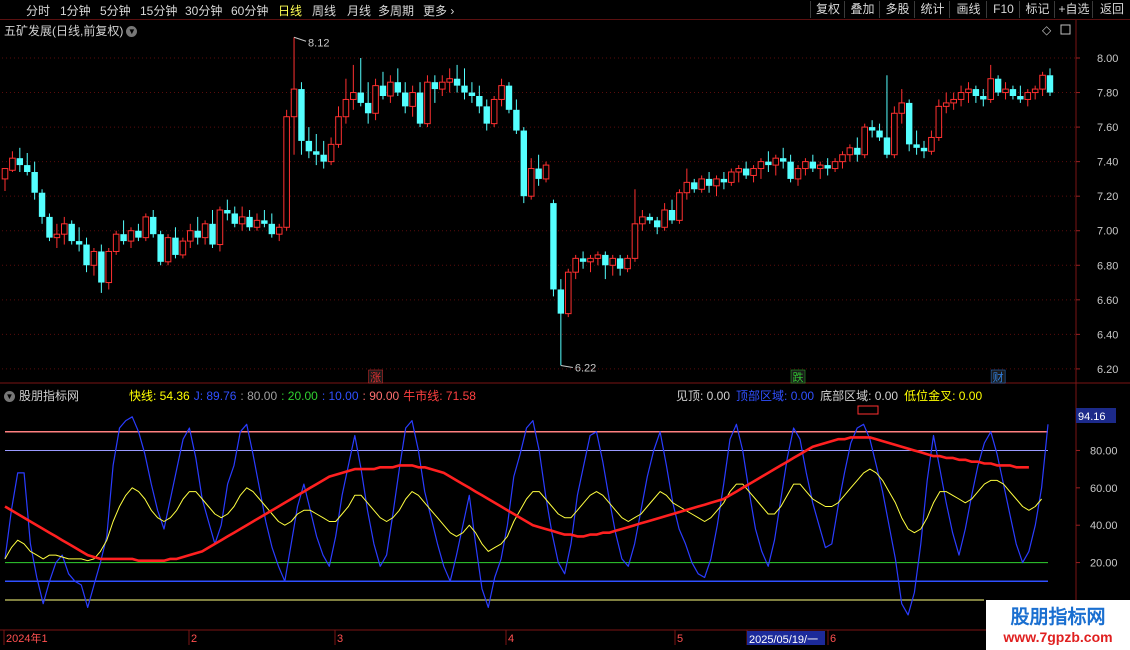 This screenshot has height=650, width=1130. I want to click on diamond-icon: ◇, so click(1047, 30).